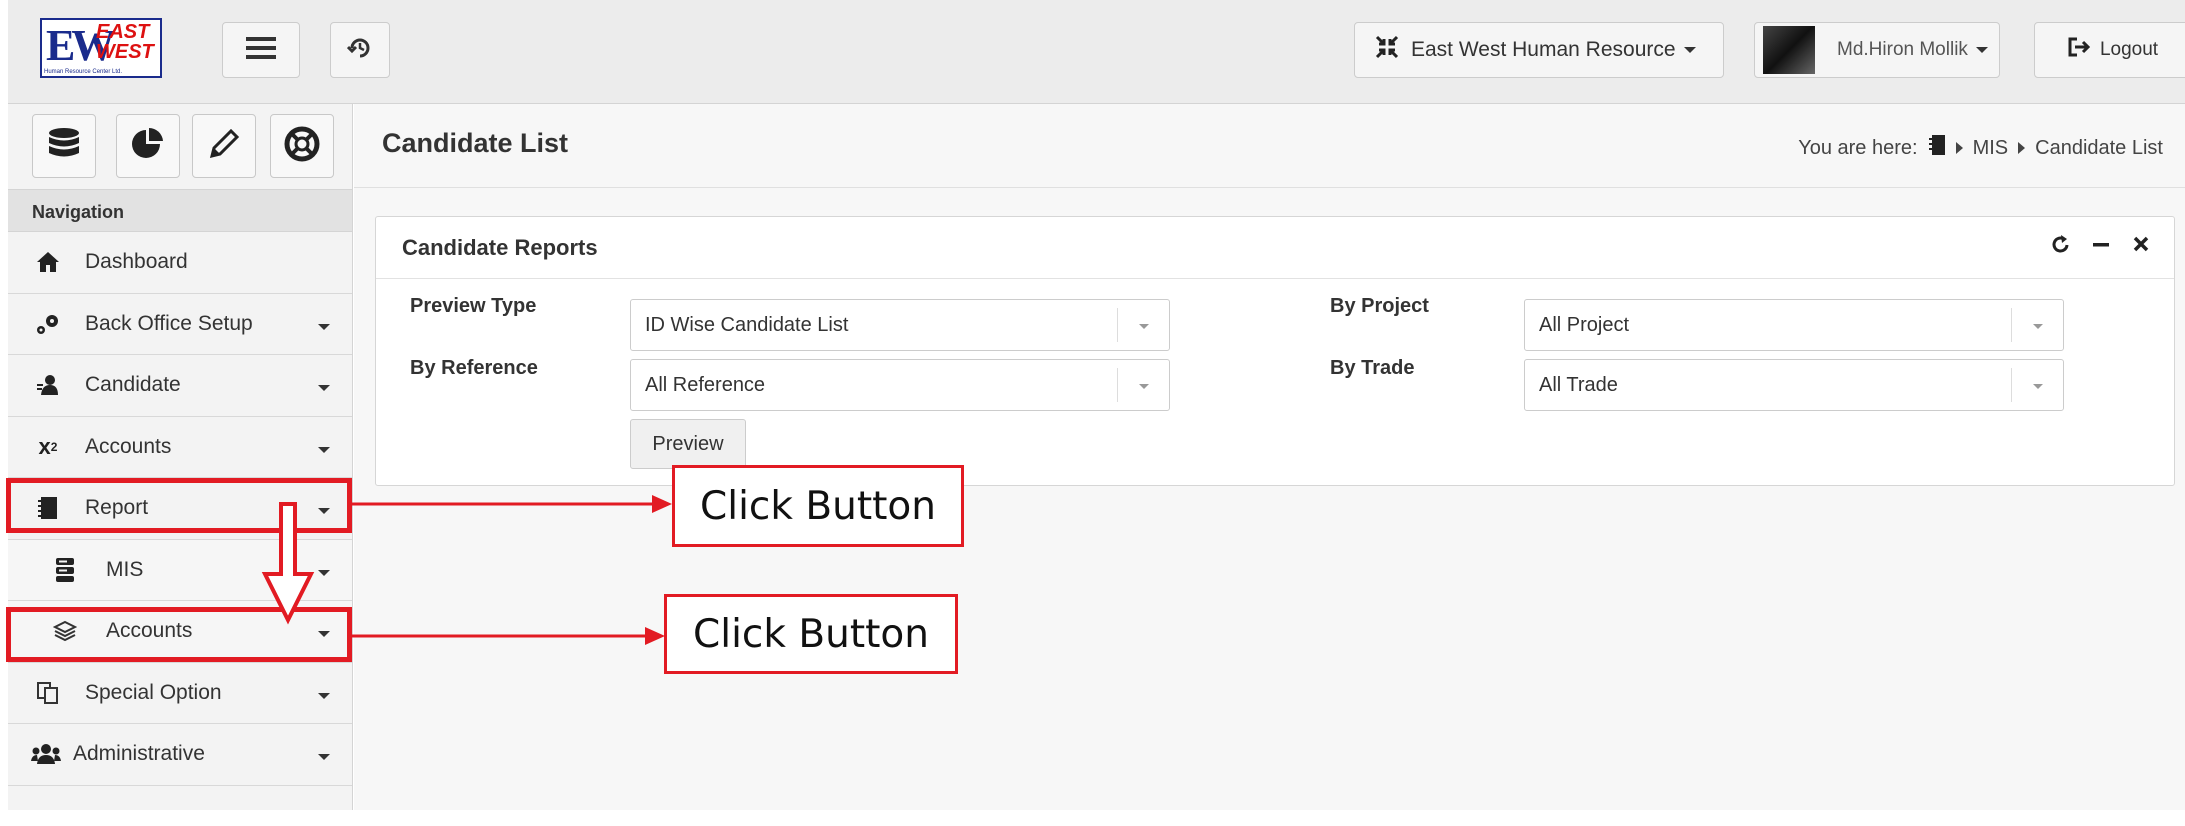 The image size is (2185, 826). What do you see at coordinates (1092, 818) in the screenshot?
I see `page-bottom-margin` at bounding box center [1092, 818].